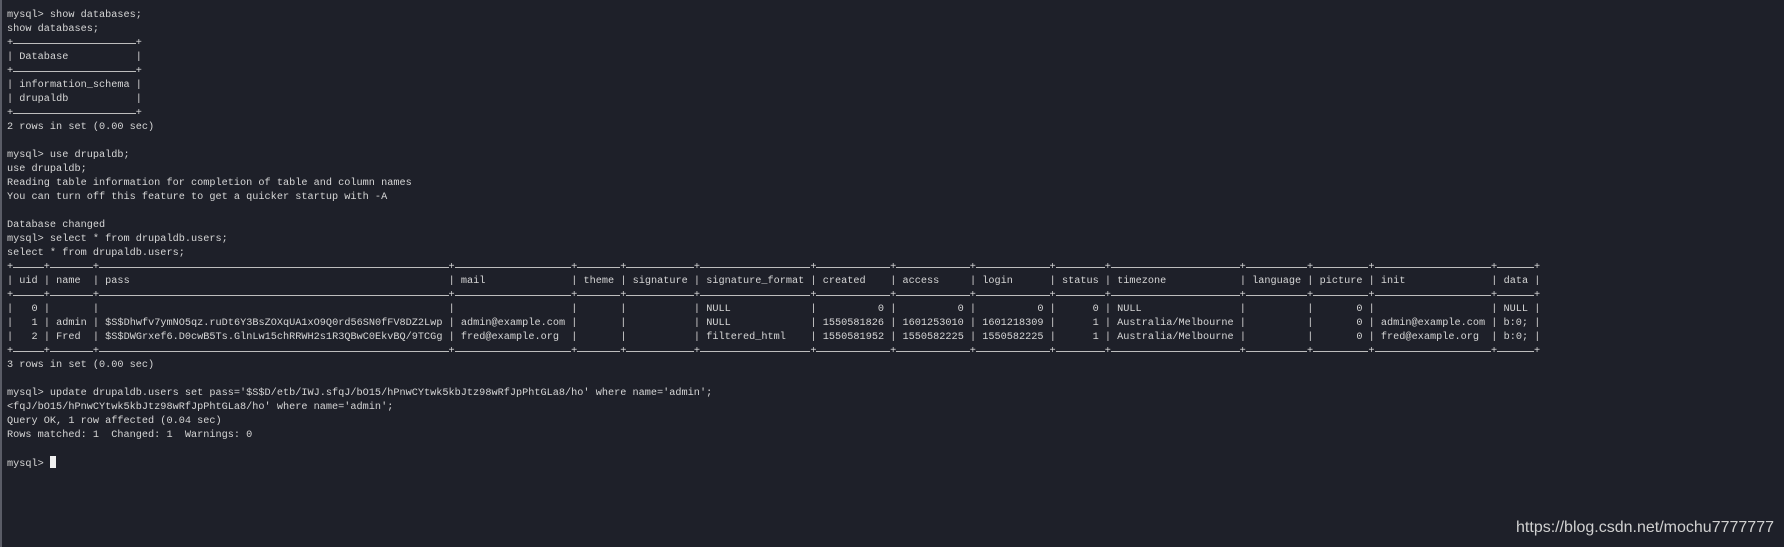 The height and width of the screenshot is (547, 1784). Describe the element at coordinates (53, 29) in the screenshot. I see `output-line: show databases;` at that location.